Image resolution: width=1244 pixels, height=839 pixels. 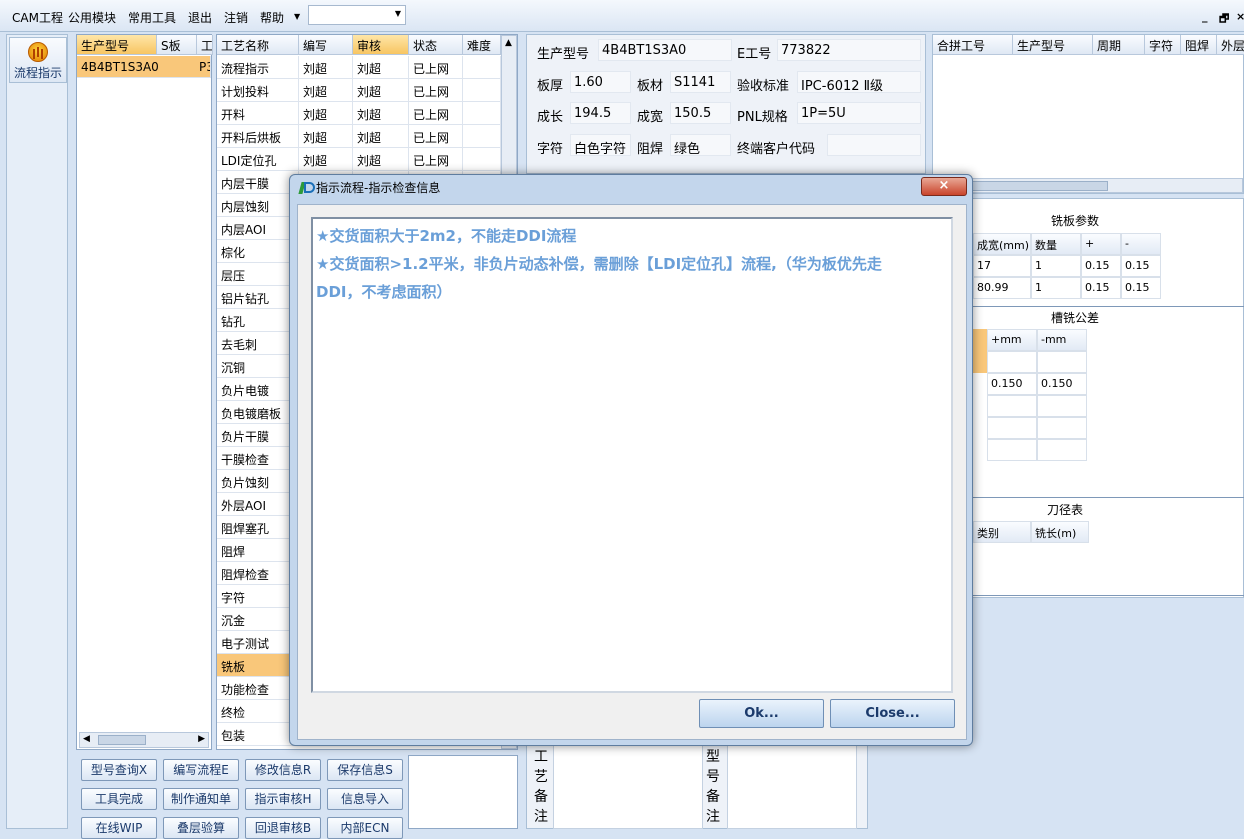 What do you see at coordinates (258, 619) in the screenshot?
I see `process-name-cell: 沉金` at bounding box center [258, 619].